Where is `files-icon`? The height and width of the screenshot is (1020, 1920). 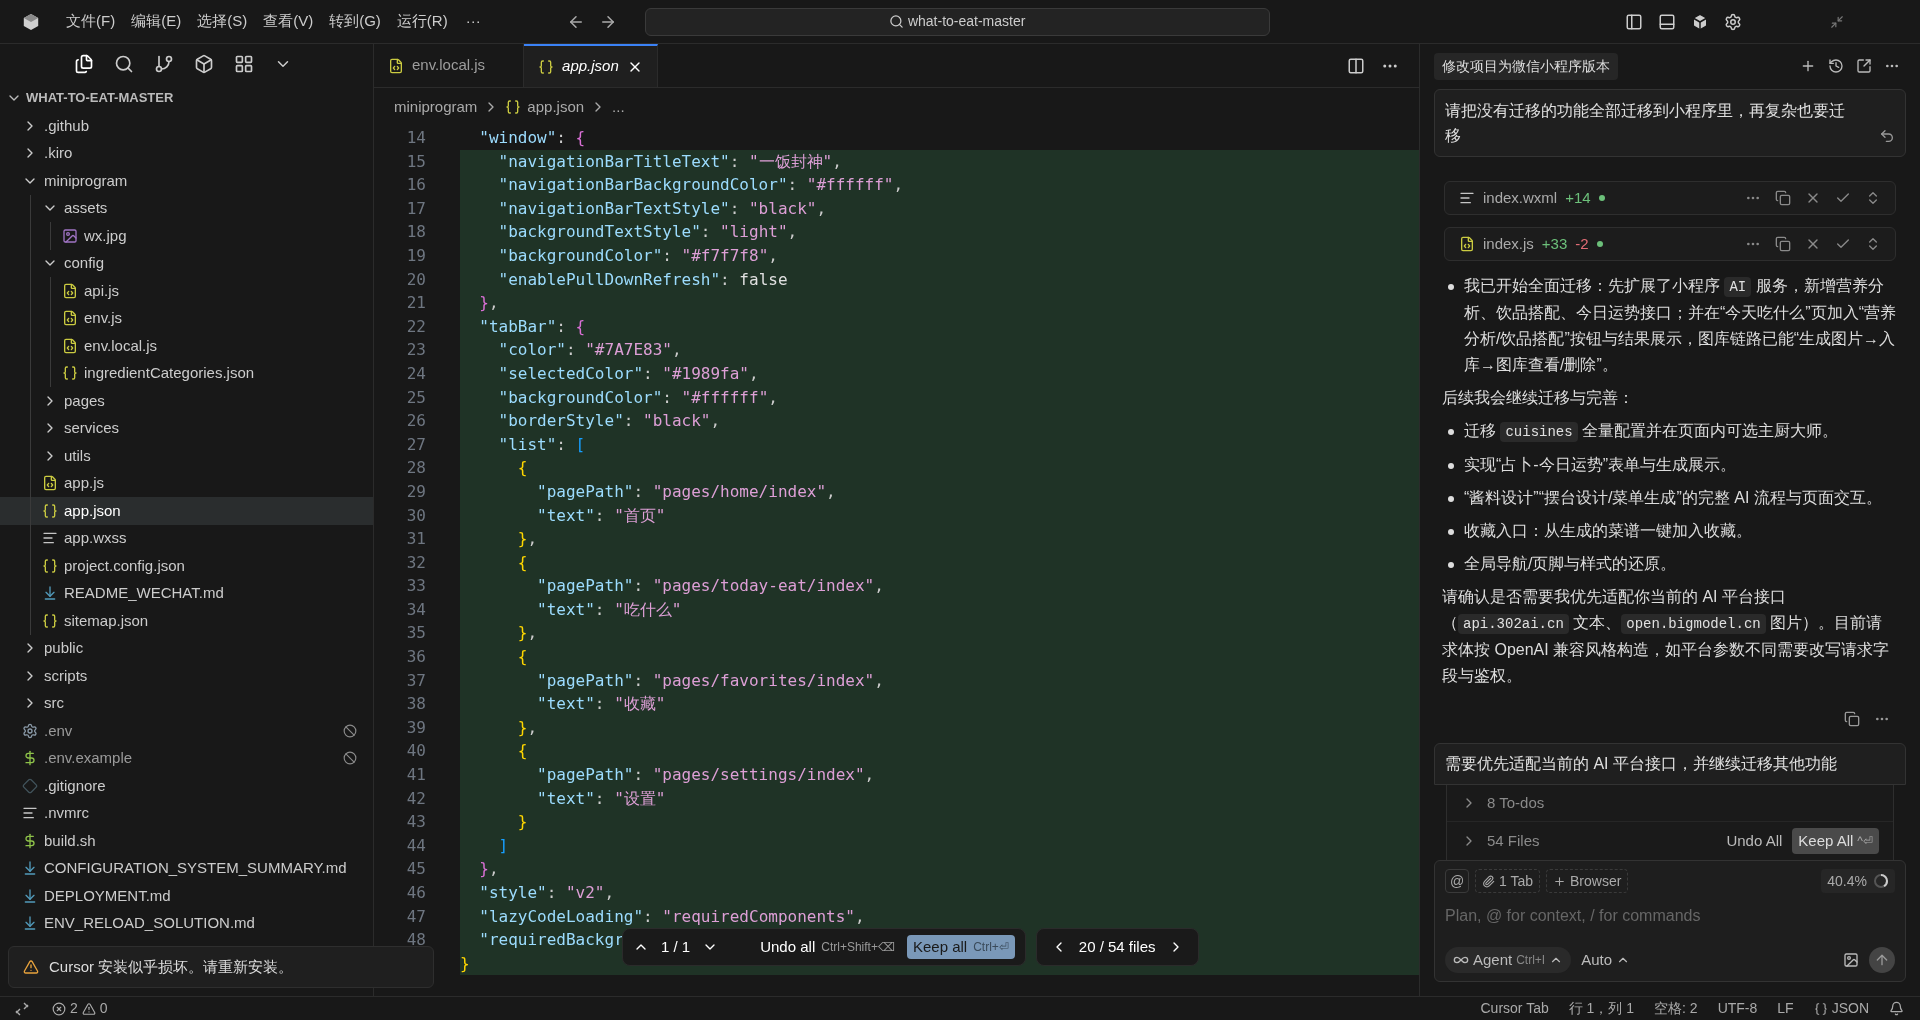
files-icon is located at coordinates (84, 64).